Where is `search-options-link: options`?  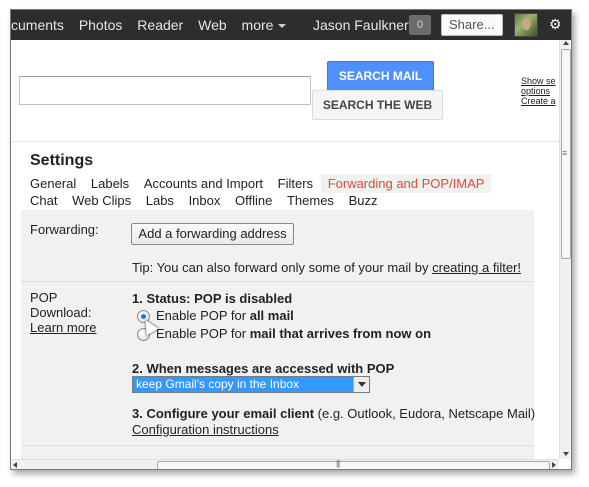
search-options-link: options is located at coordinates (538, 91).